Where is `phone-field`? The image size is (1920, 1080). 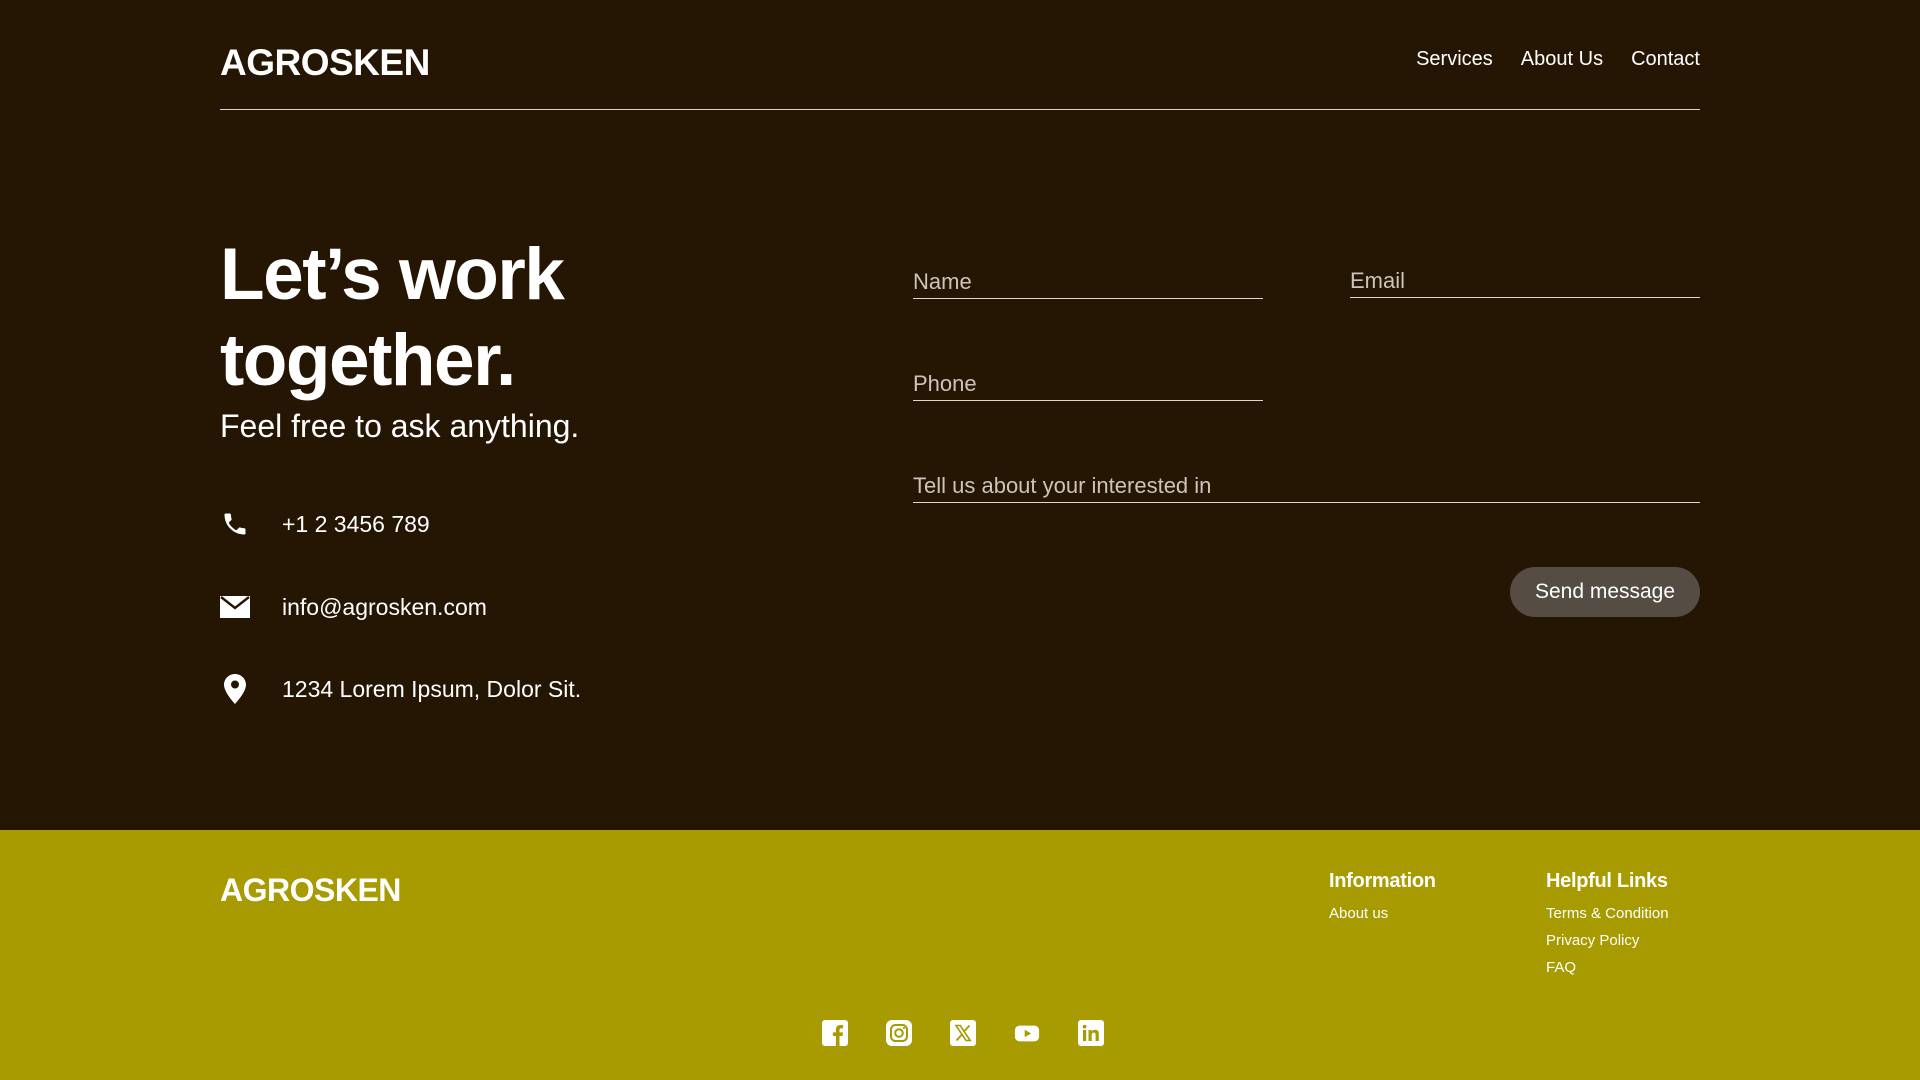
phone-field is located at coordinates (1088, 377).